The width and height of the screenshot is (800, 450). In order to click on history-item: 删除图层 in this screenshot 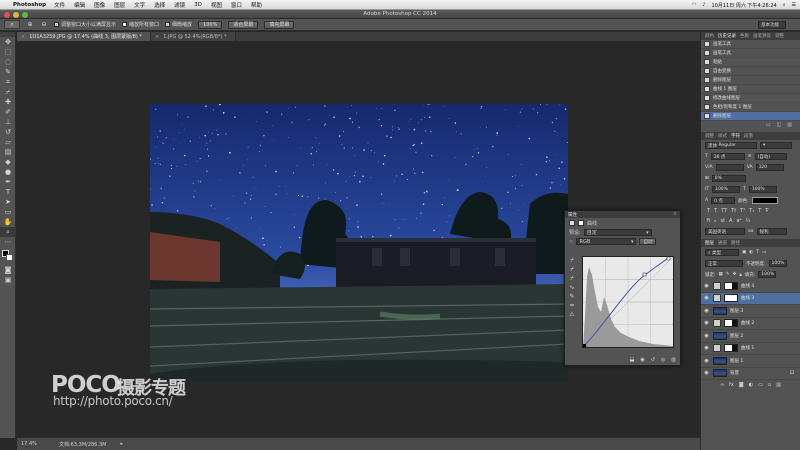, I will do `click(750, 116)`.